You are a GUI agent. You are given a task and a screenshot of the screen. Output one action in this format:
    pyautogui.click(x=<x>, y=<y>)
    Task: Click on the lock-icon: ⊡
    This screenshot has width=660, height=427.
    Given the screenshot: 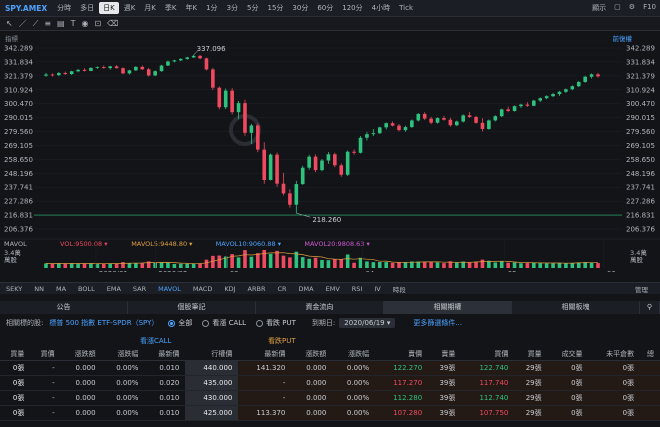 What is the action you would take?
    pyautogui.click(x=97, y=23)
    